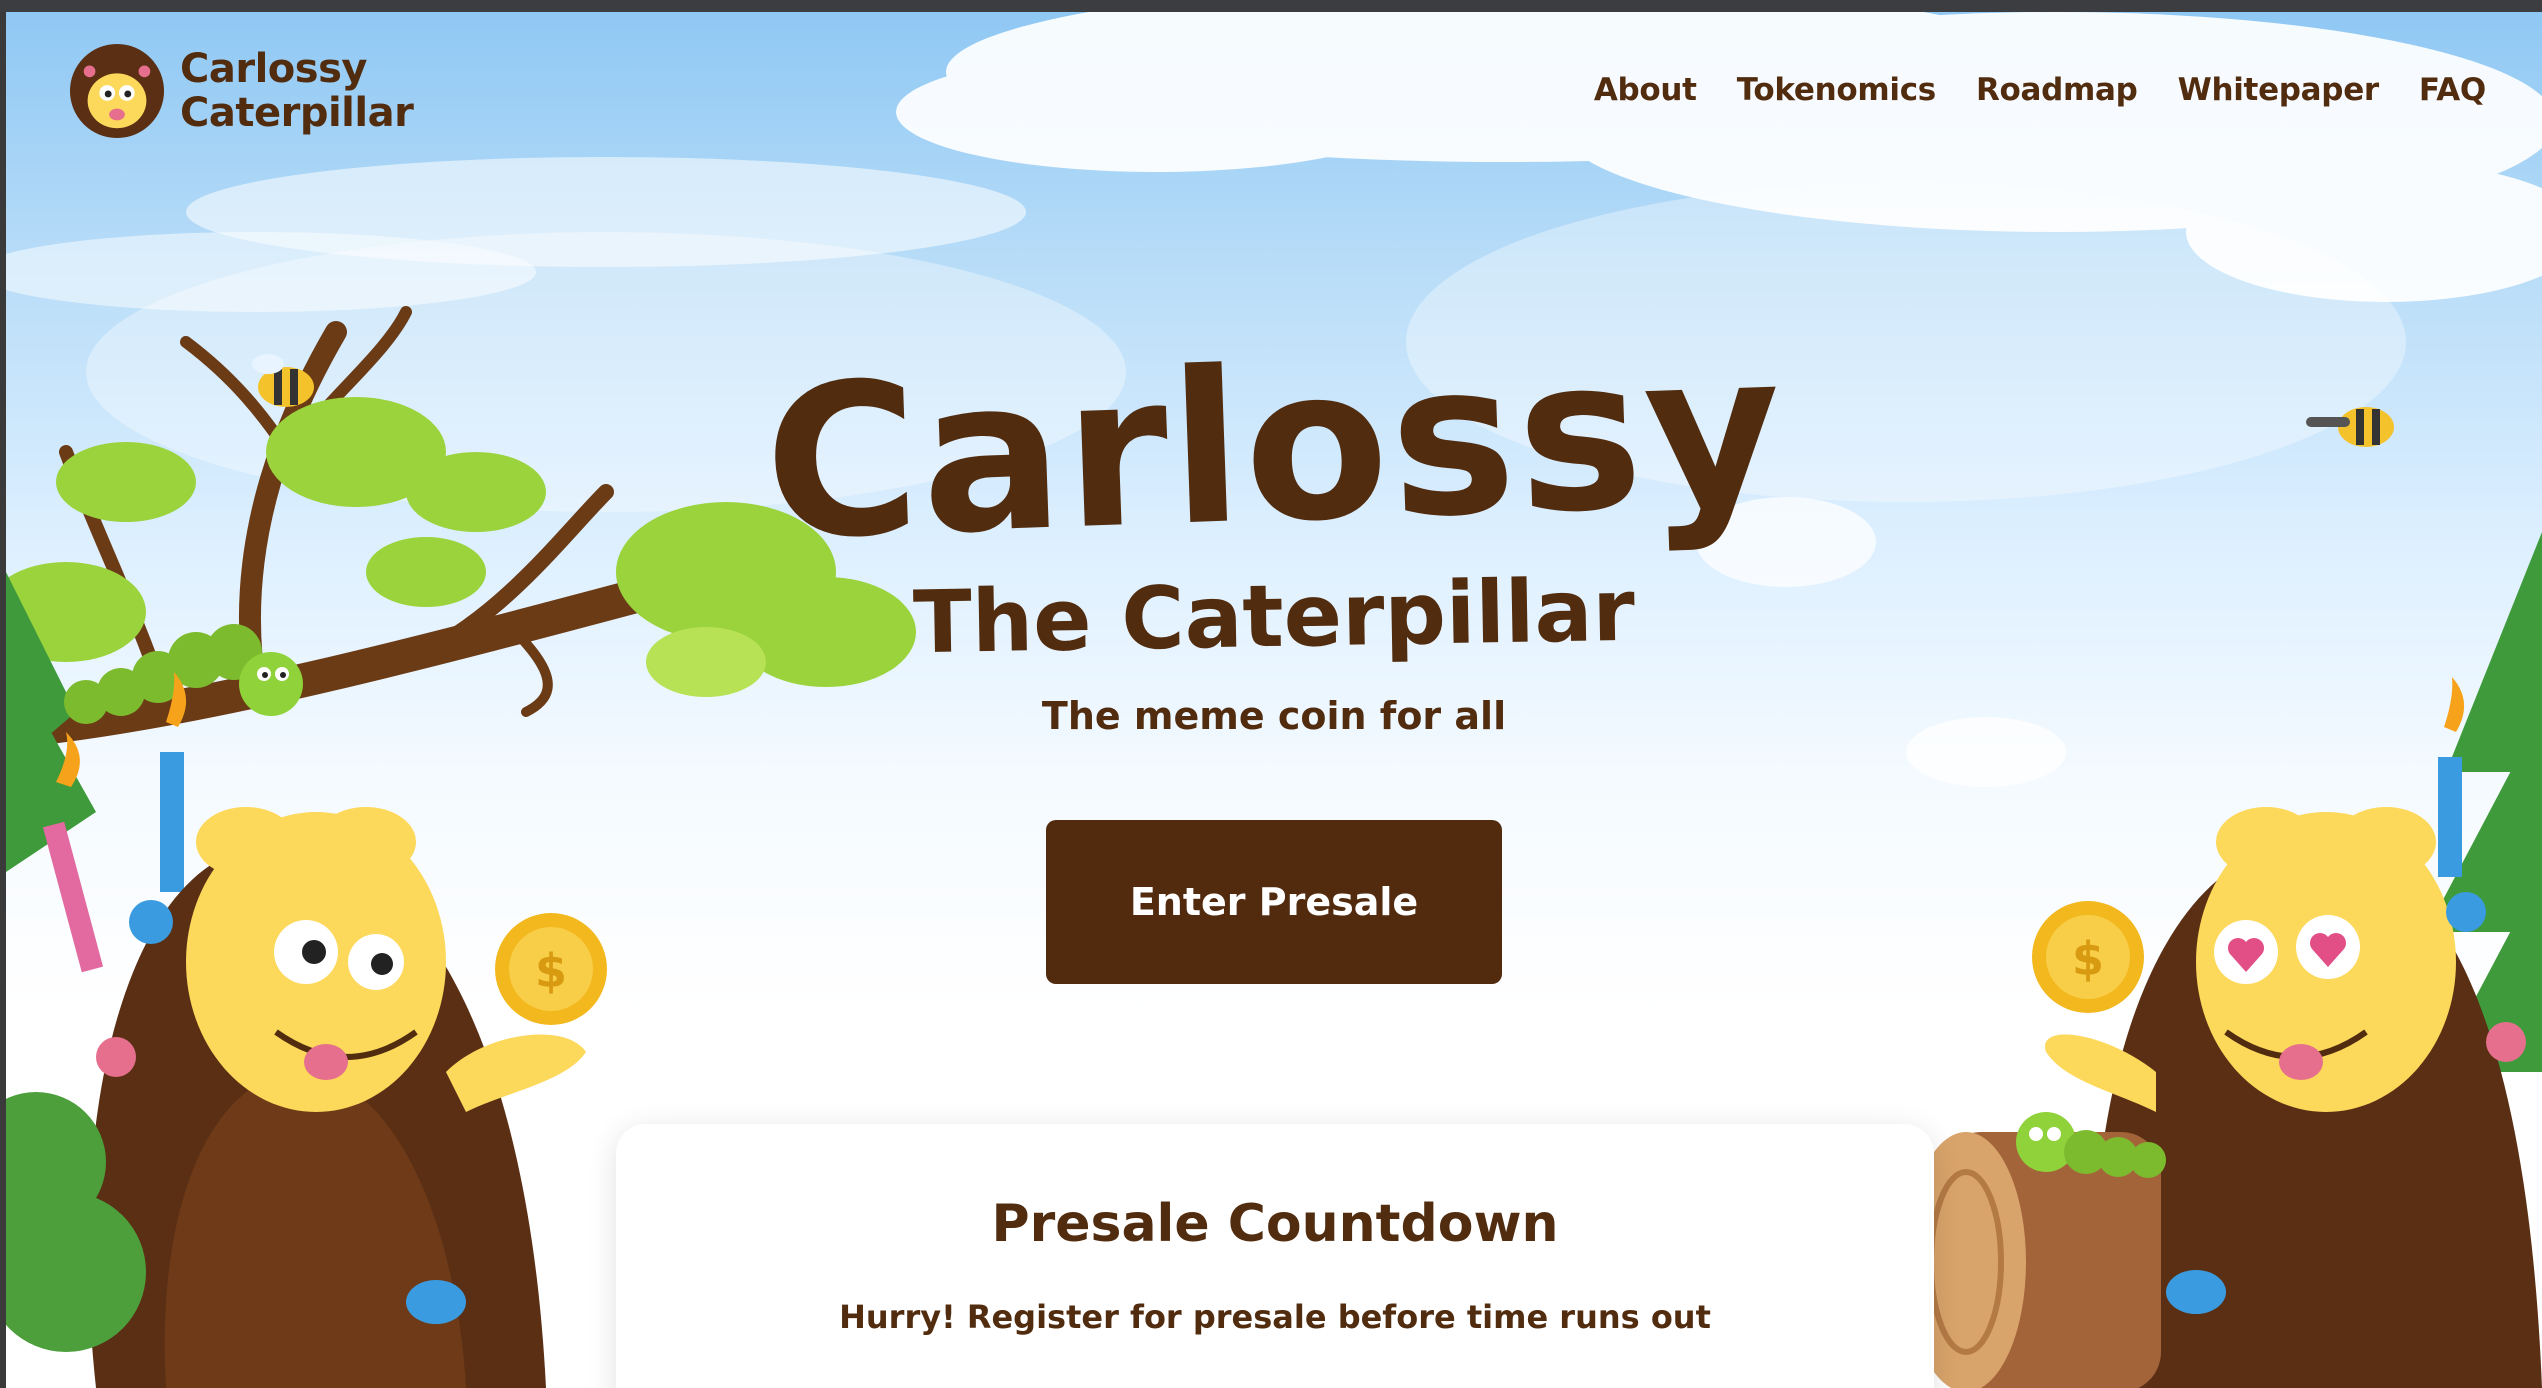 The image size is (2542, 1388). Describe the element at coordinates (1274, 902) in the screenshot. I see `enter-presale-button: Enter Presale` at that location.